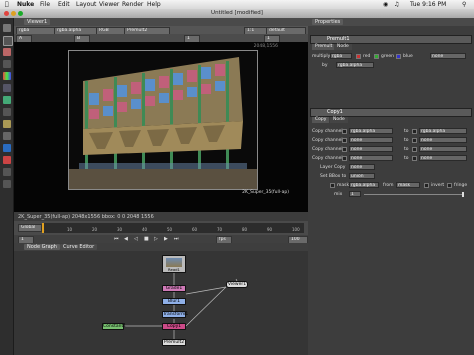  What do you see at coordinates (464, 4) in the screenshot?
I see `spotlight-icon: ⚲` at bounding box center [464, 4].